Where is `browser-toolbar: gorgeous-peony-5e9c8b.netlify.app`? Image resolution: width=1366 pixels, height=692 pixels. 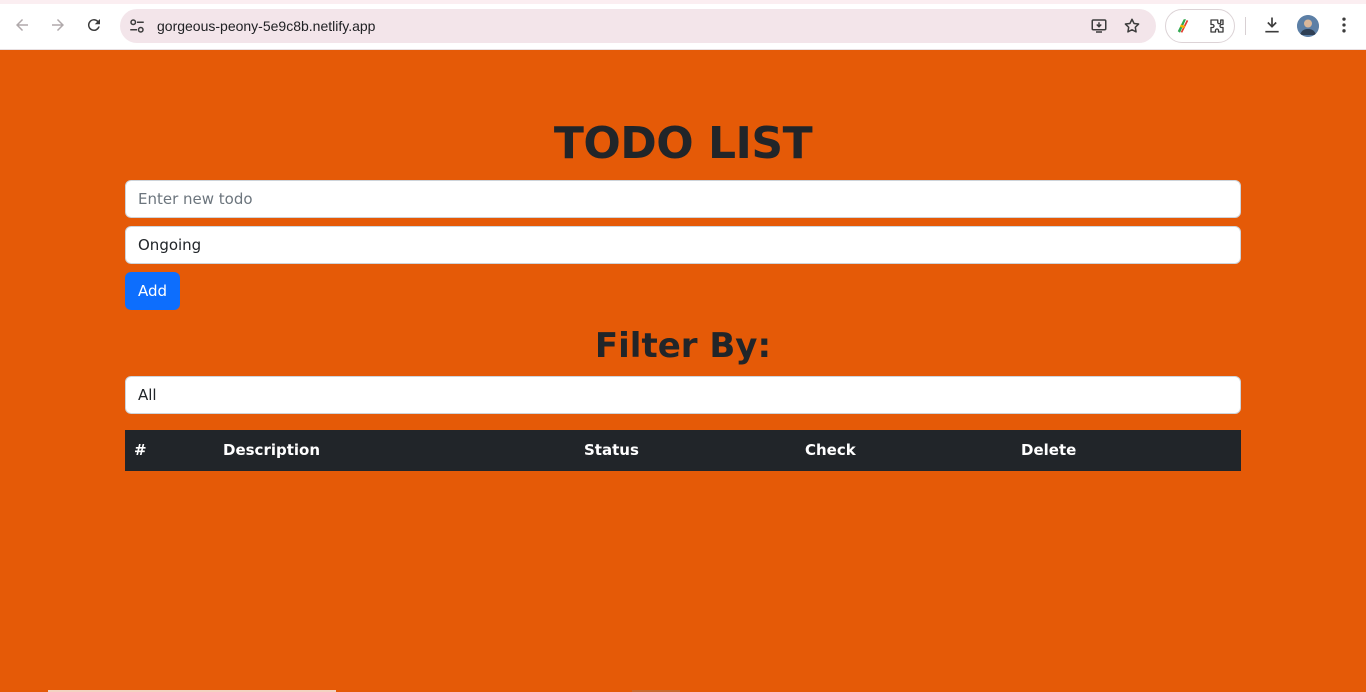
browser-toolbar: gorgeous-peony-5e9c8b.netlify.app is located at coordinates (683, 25).